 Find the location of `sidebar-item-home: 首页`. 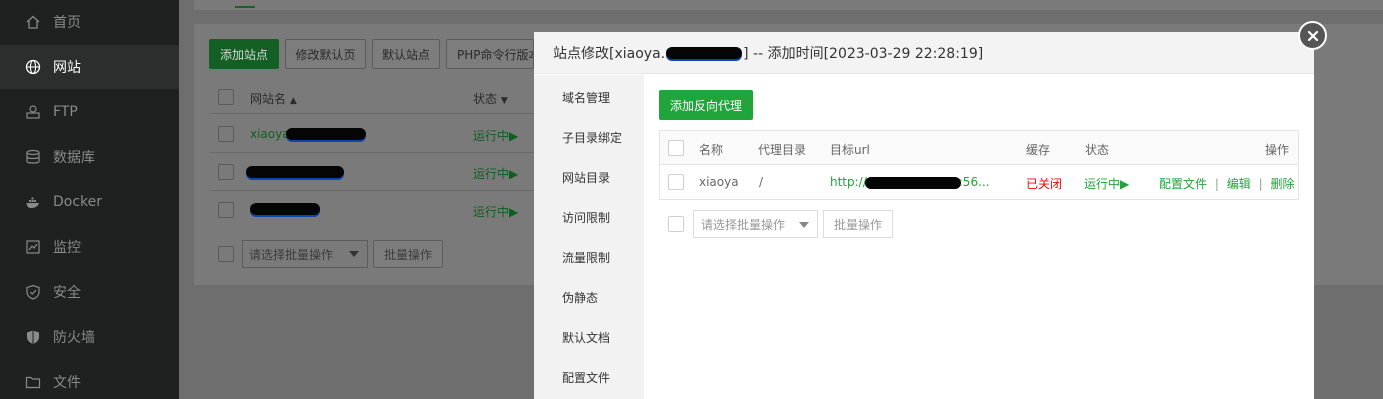

sidebar-item-home: 首页 is located at coordinates (89, 22).